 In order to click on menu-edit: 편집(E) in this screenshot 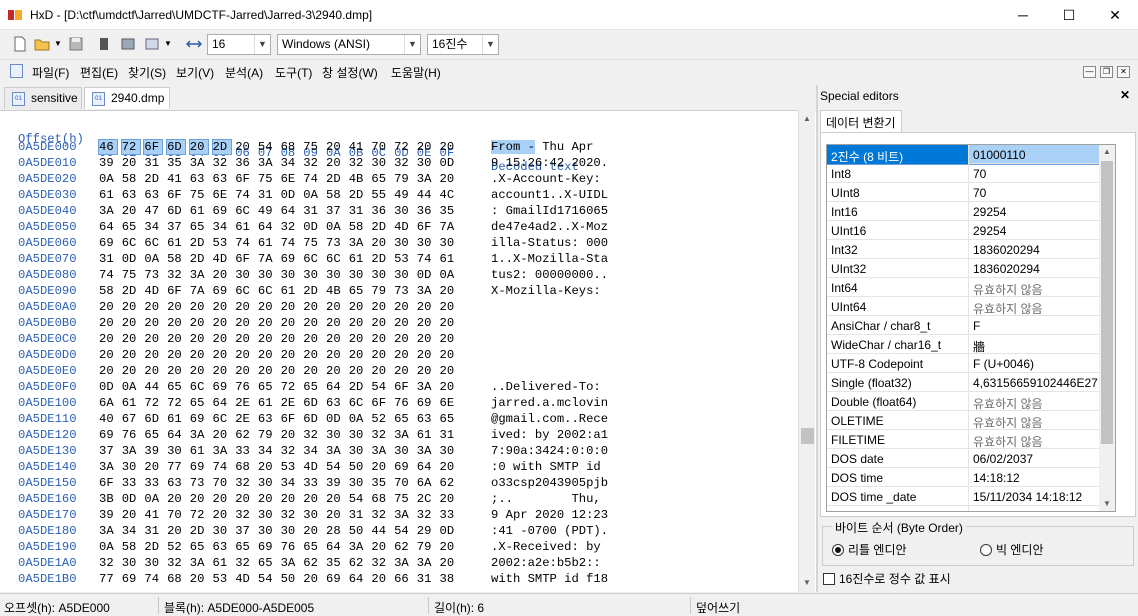, I will do `click(99, 72)`.